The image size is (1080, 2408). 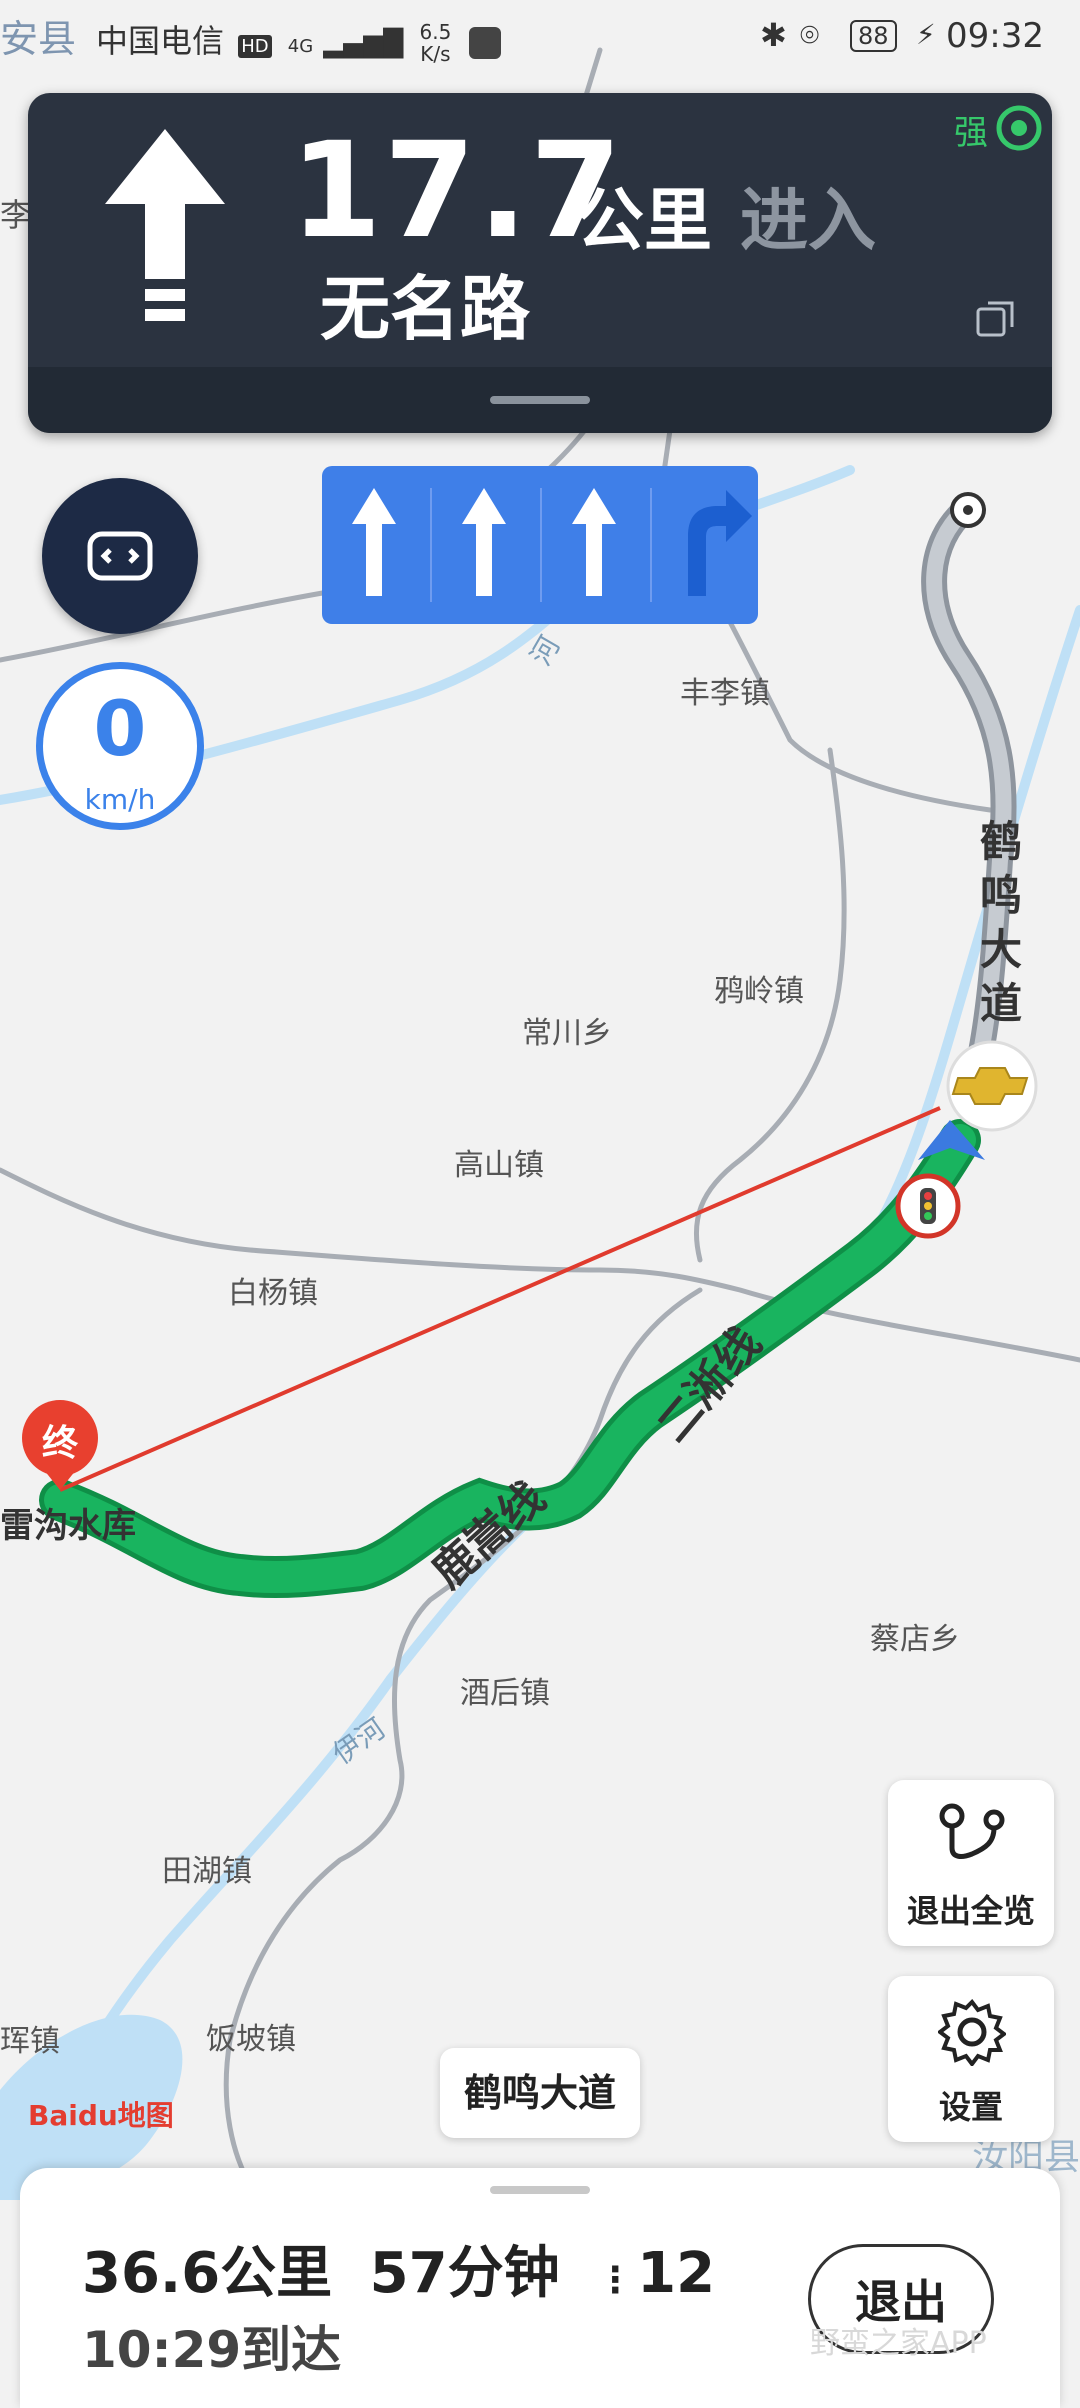 What do you see at coordinates (255, 46) in the screenshot?
I see `hd-badge: HD` at bounding box center [255, 46].